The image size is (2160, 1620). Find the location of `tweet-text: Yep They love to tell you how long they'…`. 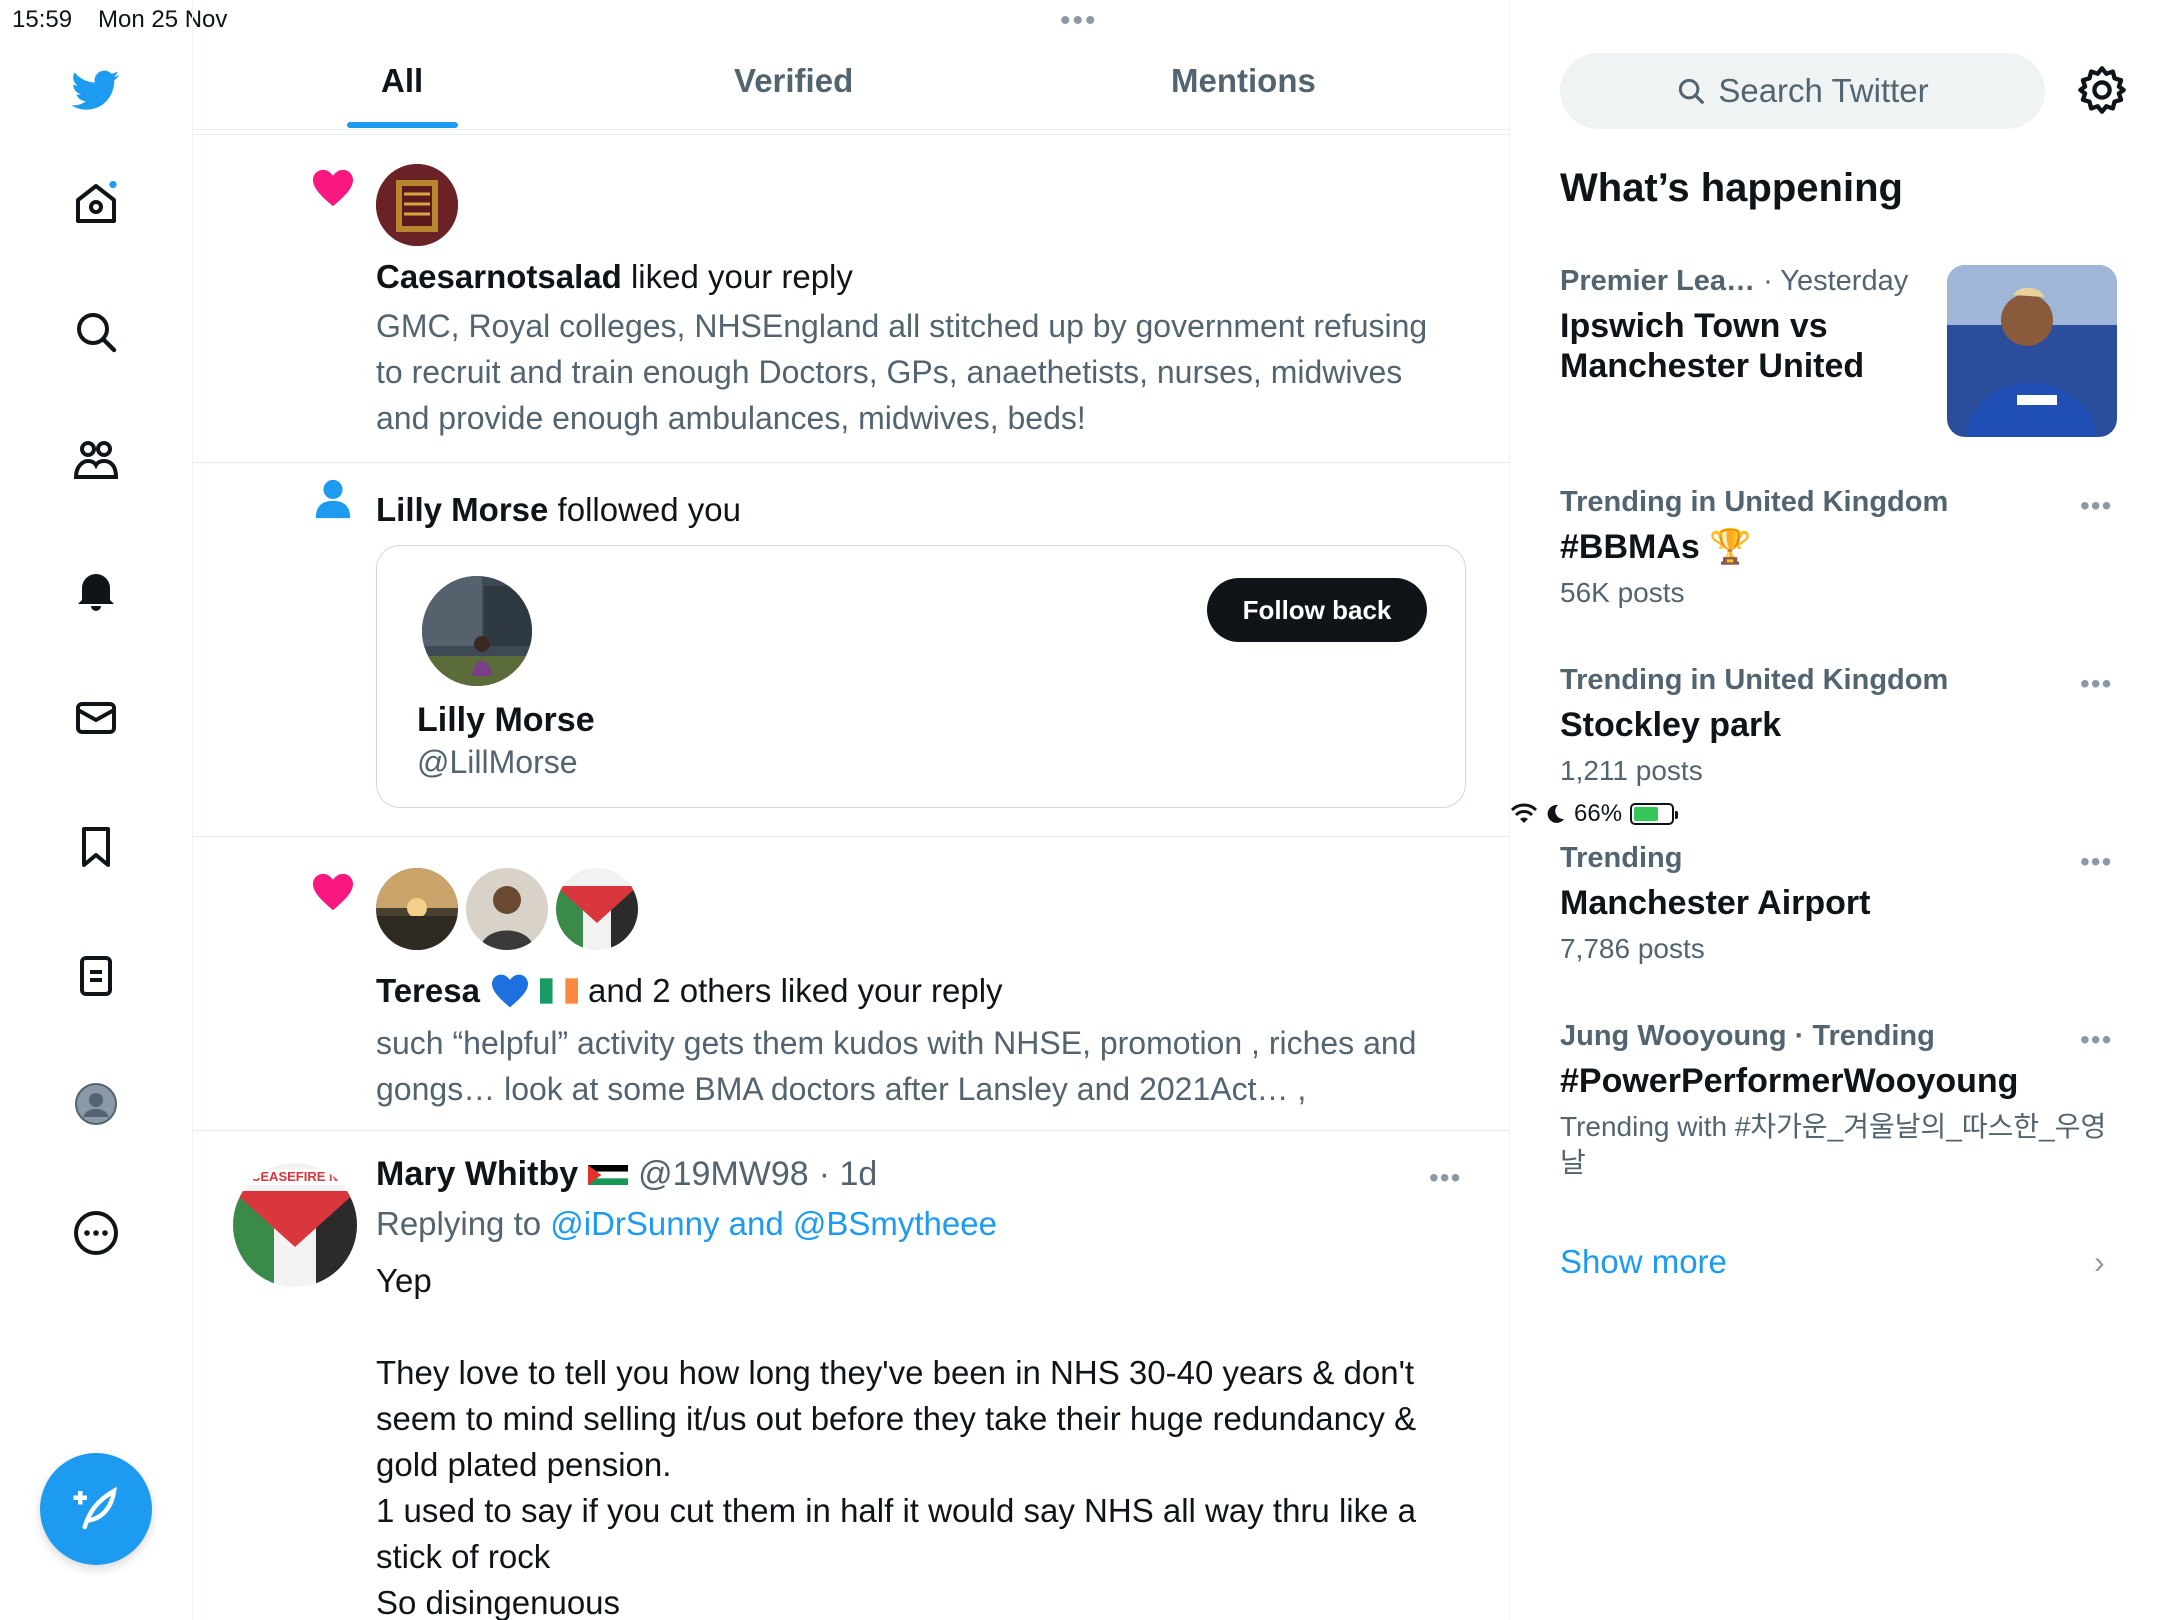

tweet-text: Yep They love to tell you how long they'… is located at coordinates (896, 1441).